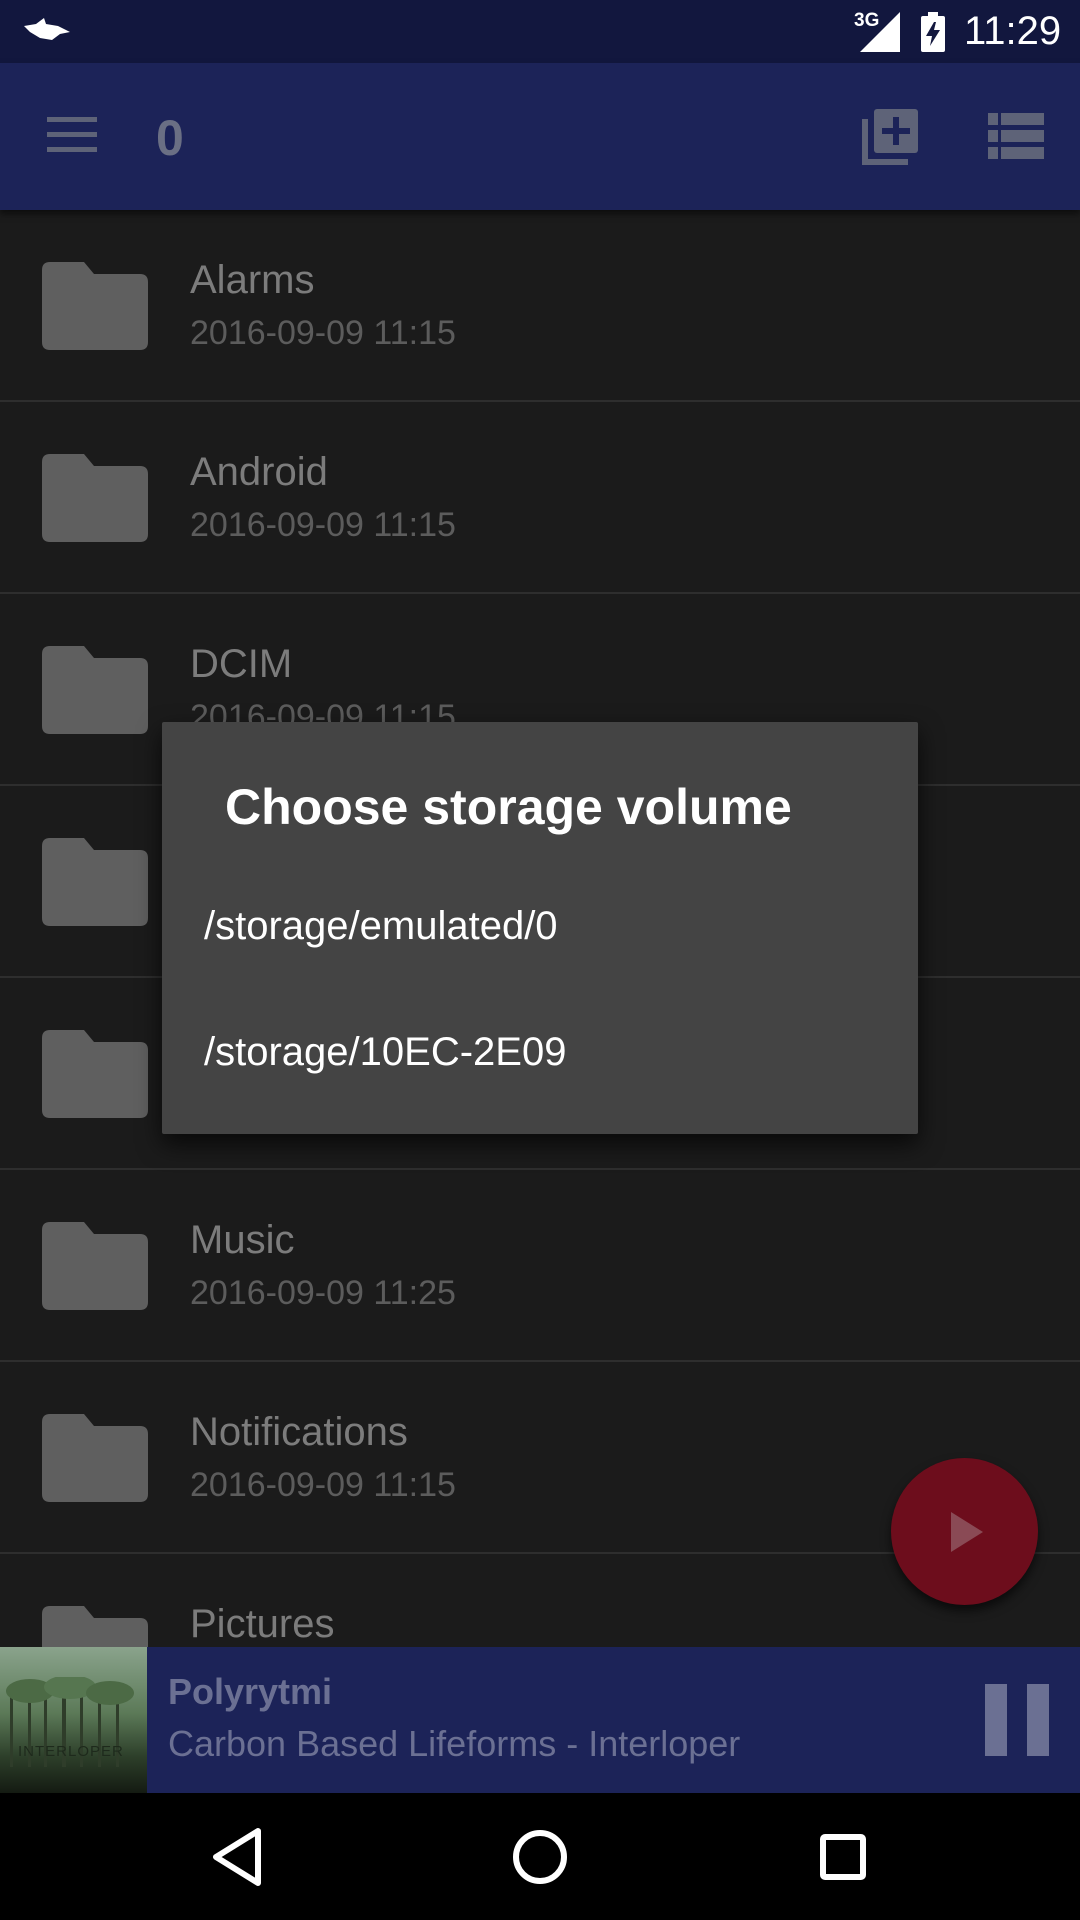 The height and width of the screenshot is (1920, 1080). Describe the element at coordinates (508, 807) in the screenshot. I see `dialog-title: Choose storage volume` at that location.